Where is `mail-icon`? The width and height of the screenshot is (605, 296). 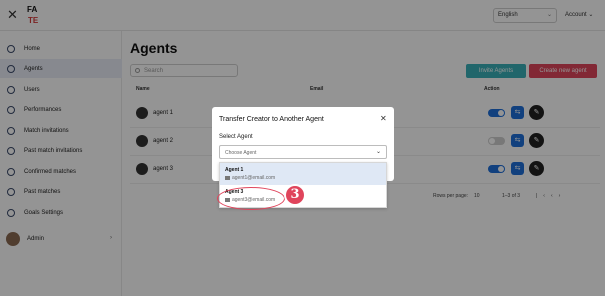 mail-icon is located at coordinates (227, 178).